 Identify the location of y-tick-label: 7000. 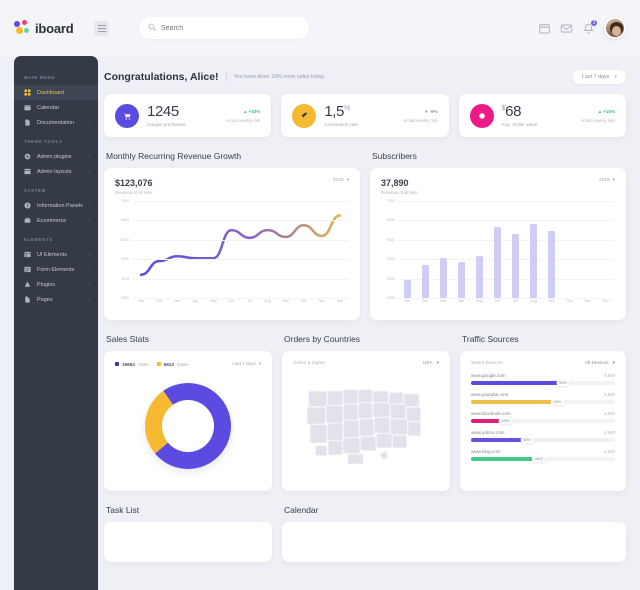
(391, 201).